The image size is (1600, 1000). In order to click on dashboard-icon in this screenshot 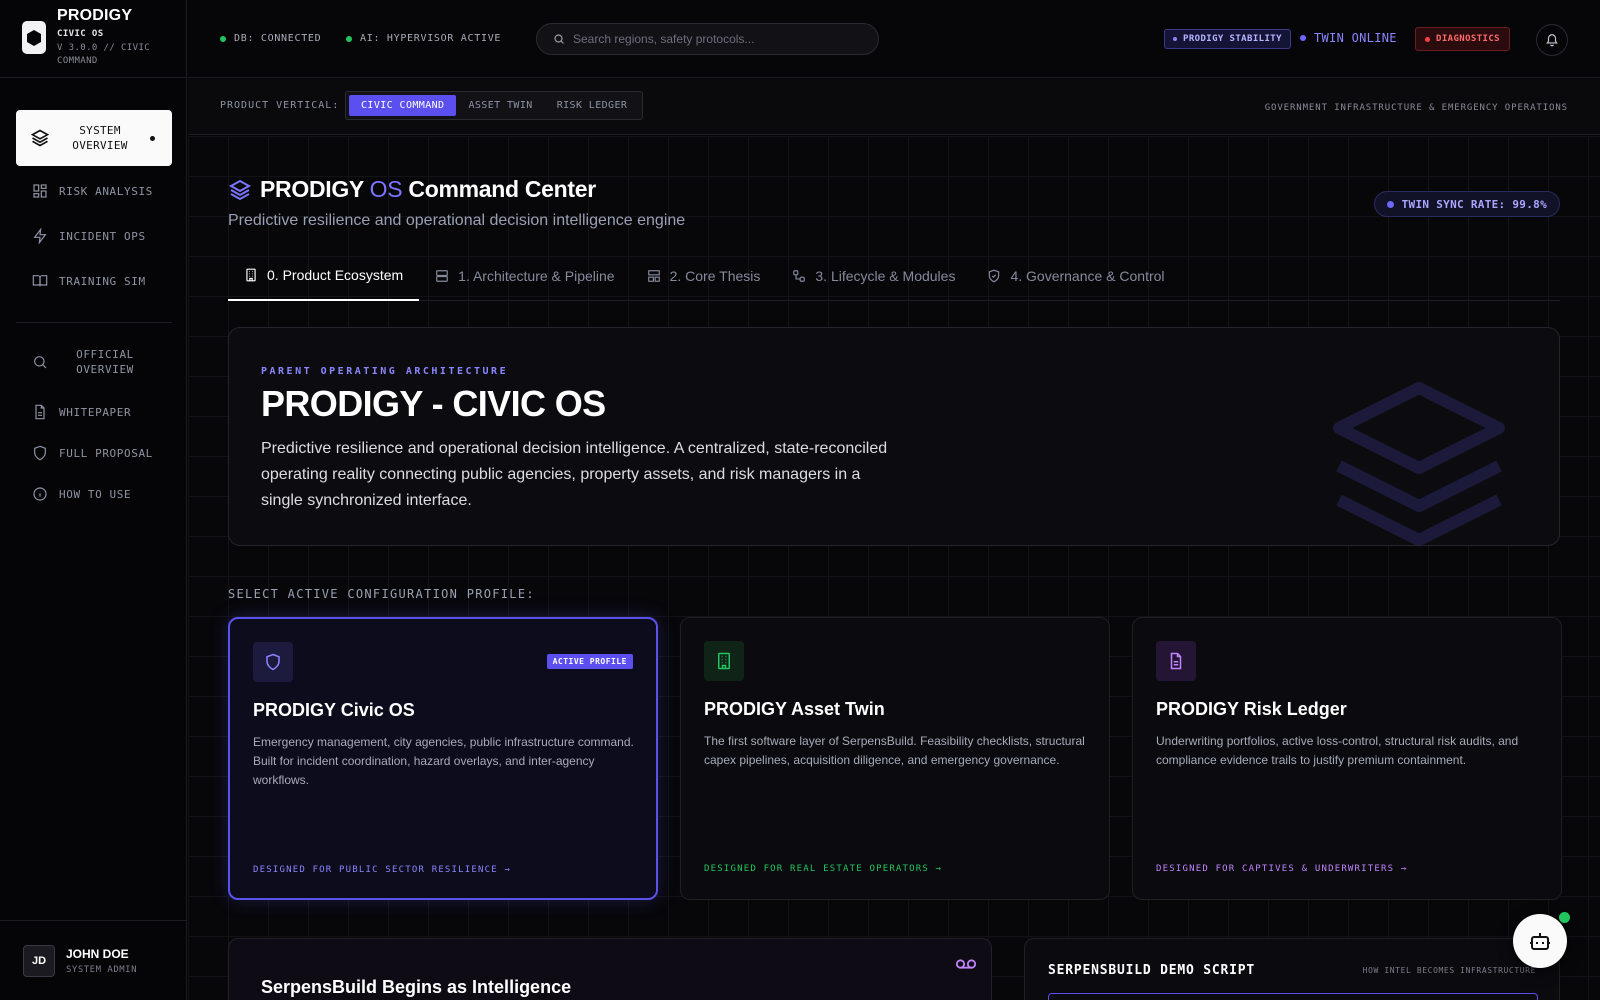, I will do `click(40, 191)`.